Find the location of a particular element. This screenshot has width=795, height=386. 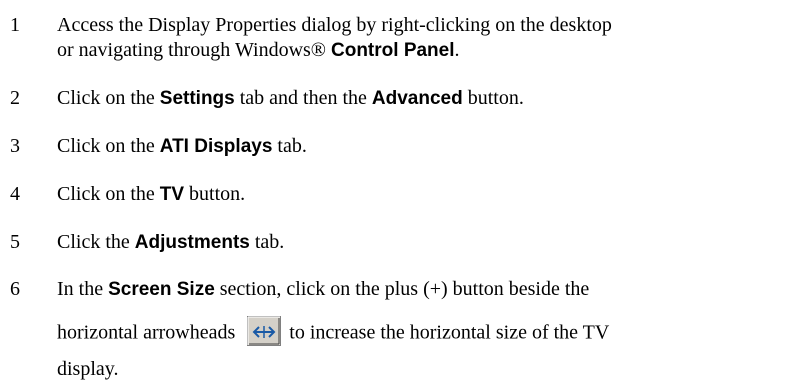

advanced-button-label: Advanced is located at coordinates (417, 98).